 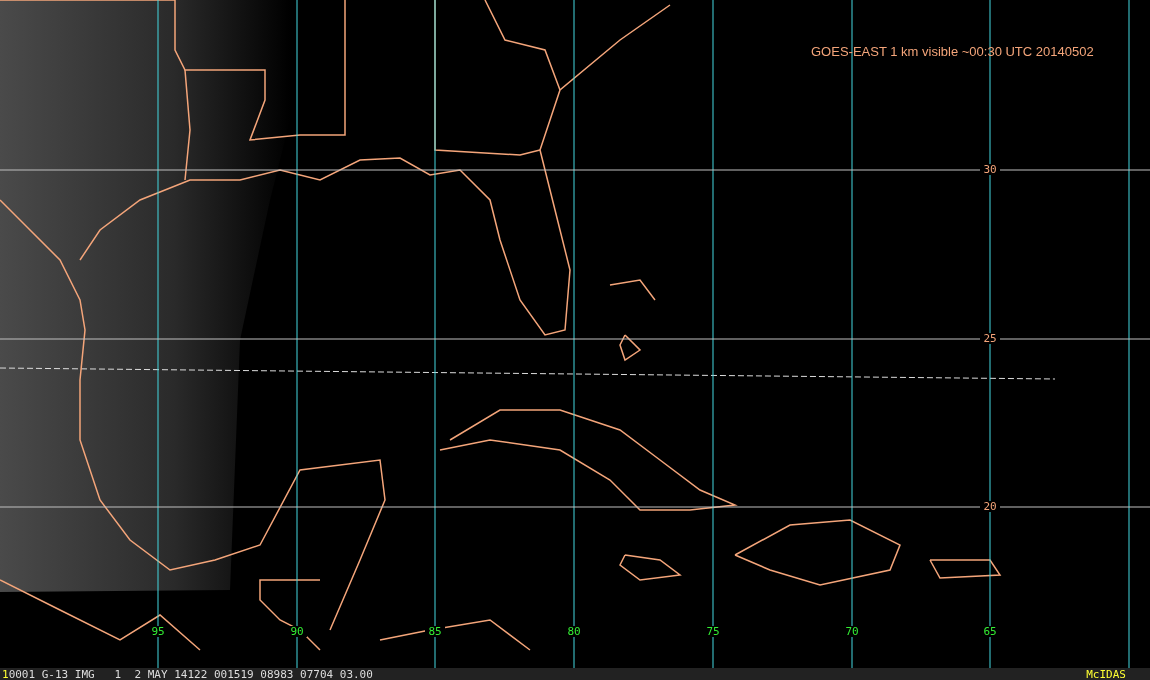 What do you see at coordinates (435, 631) in the screenshot?
I see `longitude-label: 85` at bounding box center [435, 631].